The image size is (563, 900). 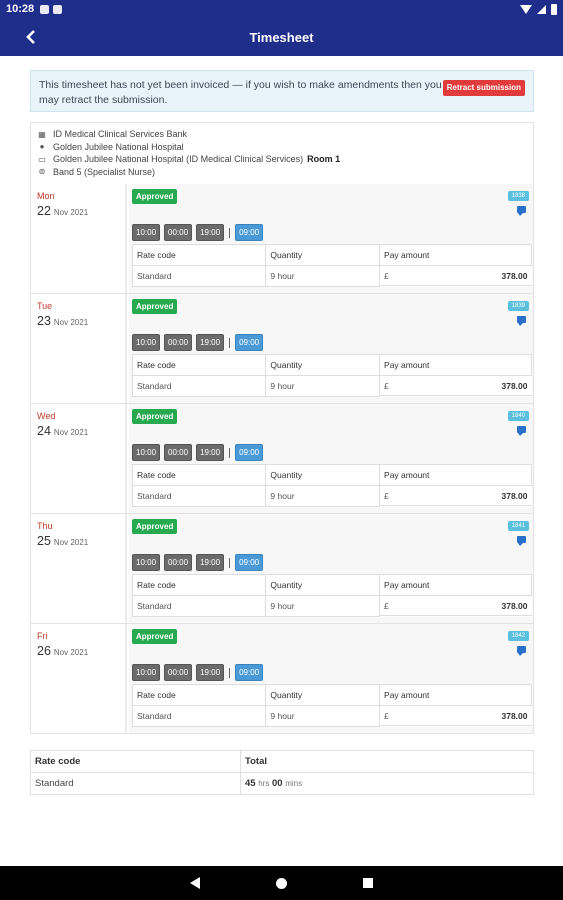 I want to click on shift-id-badge: 1840, so click(x=518, y=416).